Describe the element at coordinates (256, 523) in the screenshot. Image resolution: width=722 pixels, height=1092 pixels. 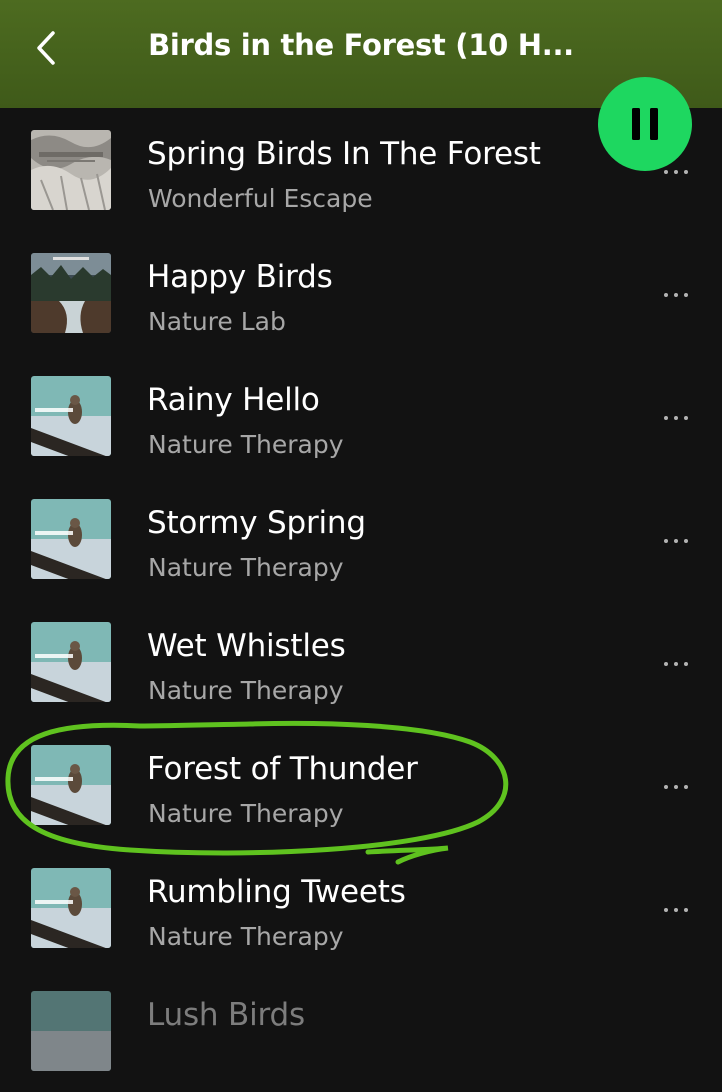
I see `track-title: Stormy Spring` at that location.